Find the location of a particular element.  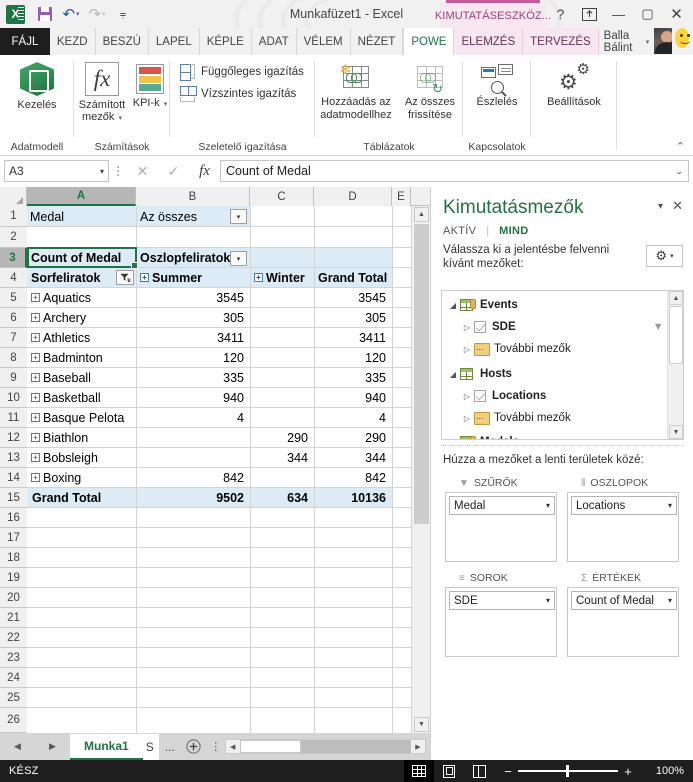

tree-node-hosts: ◢ Hosts is located at coordinates (479, 374).